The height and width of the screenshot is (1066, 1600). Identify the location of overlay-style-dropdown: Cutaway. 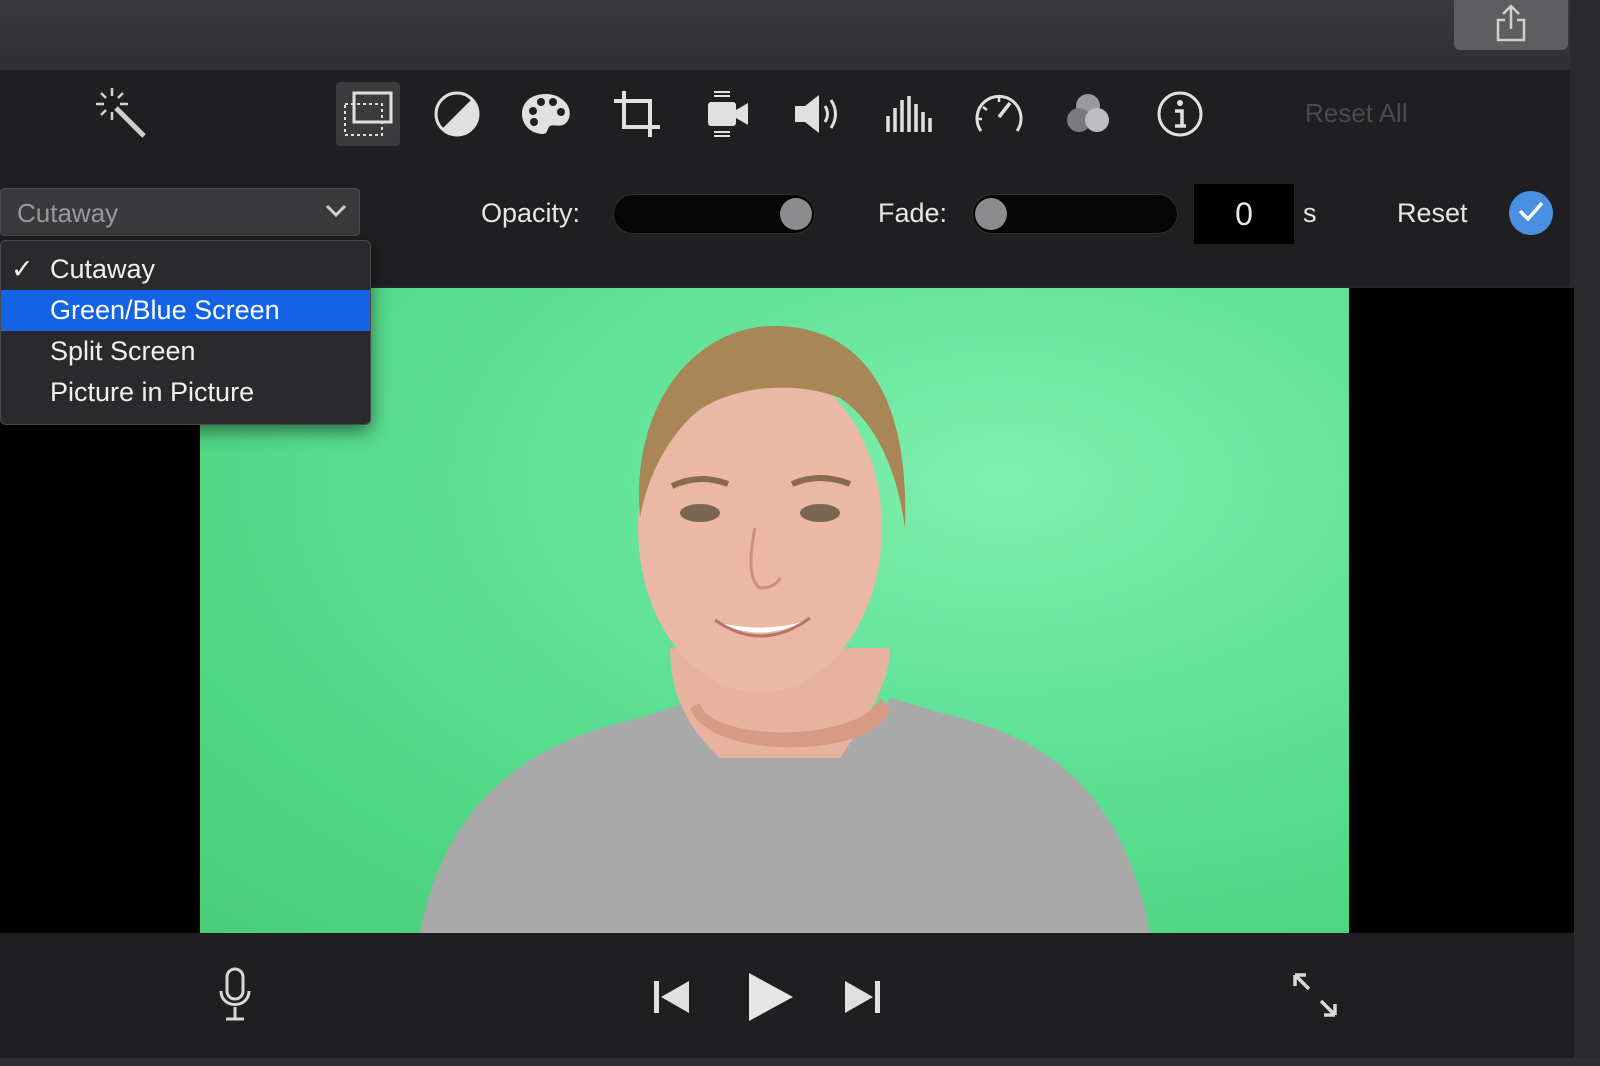
(180, 212).